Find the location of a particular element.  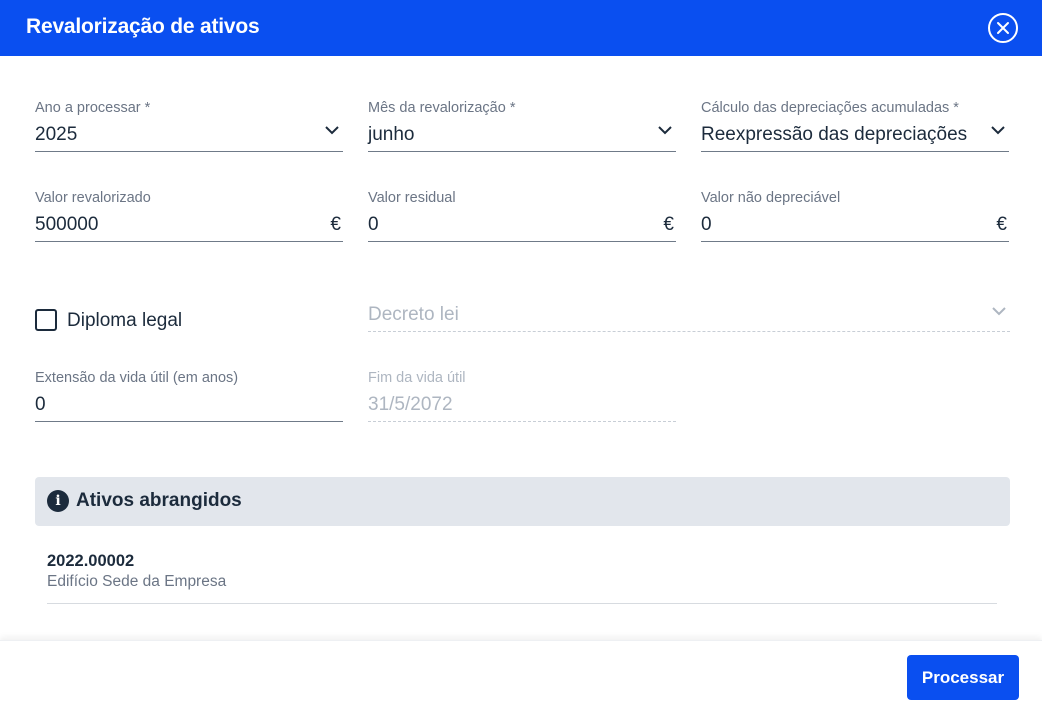

year-value: 2025 is located at coordinates (56, 134).